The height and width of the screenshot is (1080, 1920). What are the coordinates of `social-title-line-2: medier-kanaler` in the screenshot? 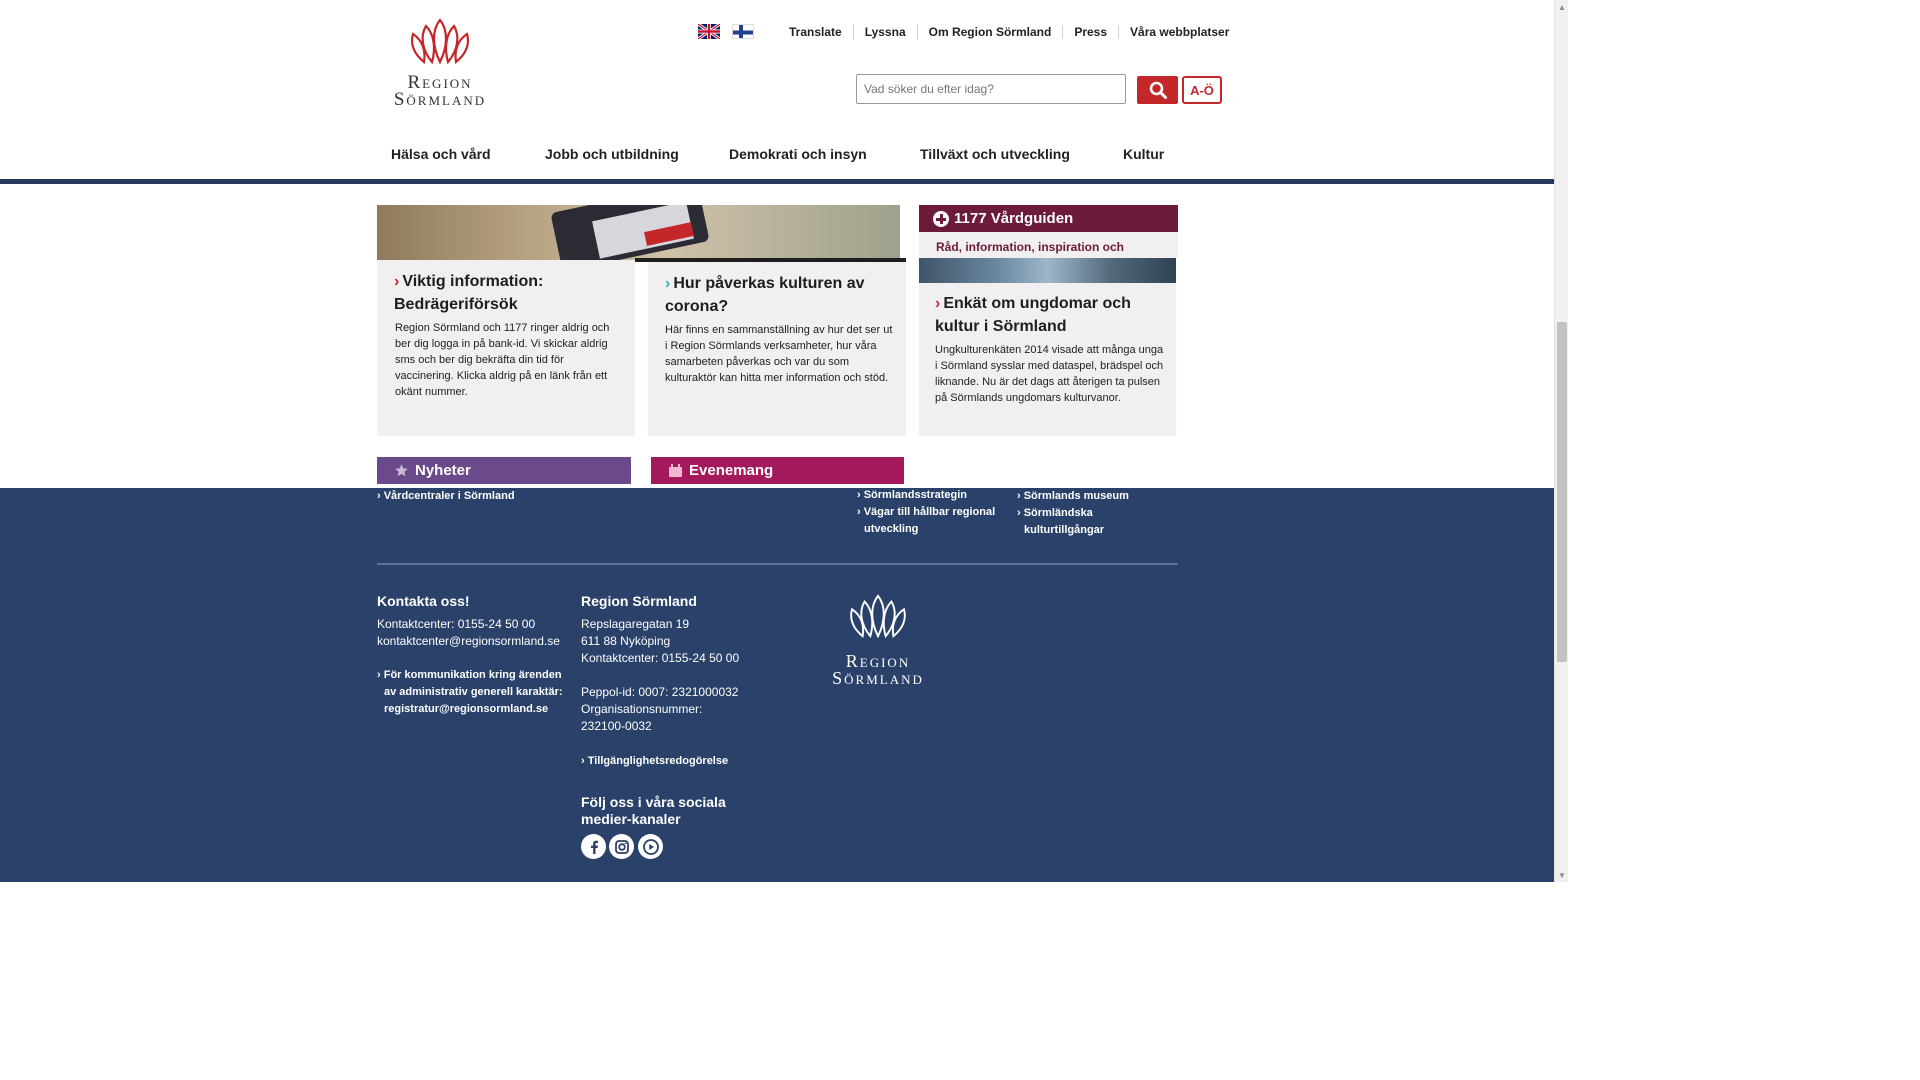 It's located at (631, 819).